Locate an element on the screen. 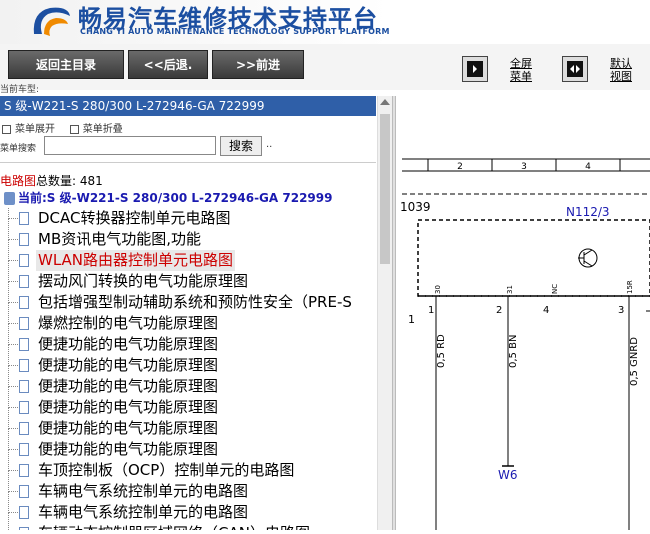 The width and height of the screenshot is (650, 534). fullscreen-label-line1: 全屏 is located at coordinates (521, 63).